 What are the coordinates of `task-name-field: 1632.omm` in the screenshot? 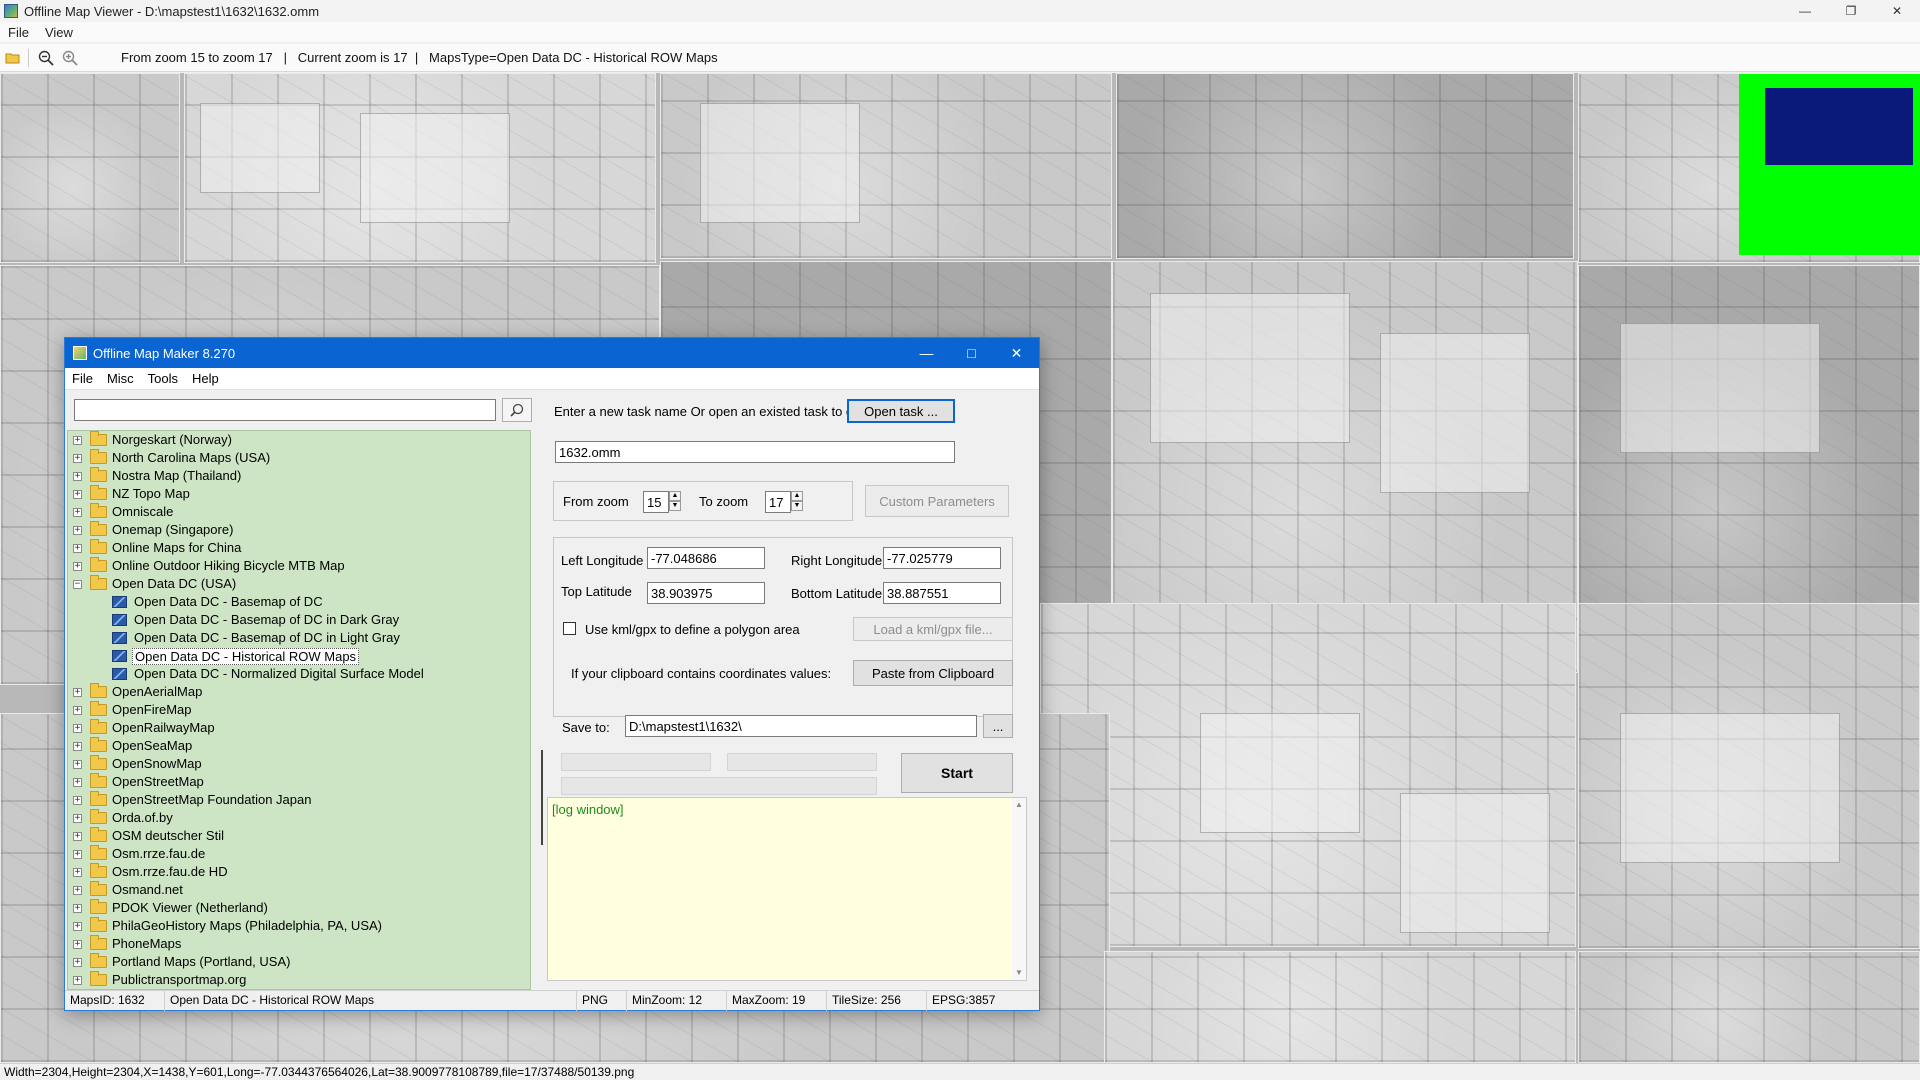 It's located at (755, 452).